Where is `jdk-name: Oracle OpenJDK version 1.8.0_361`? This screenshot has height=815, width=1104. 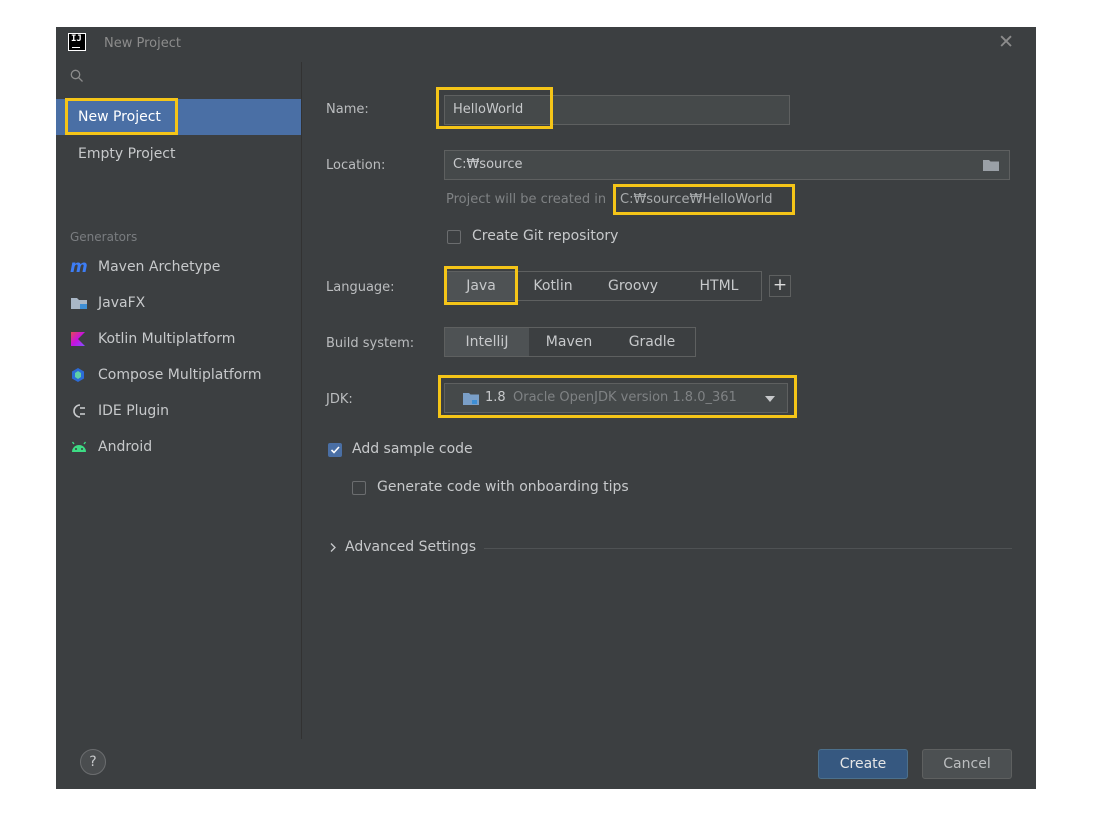
jdk-name: Oracle OpenJDK version 1.8.0_361 is located at coordinates (625, 397).